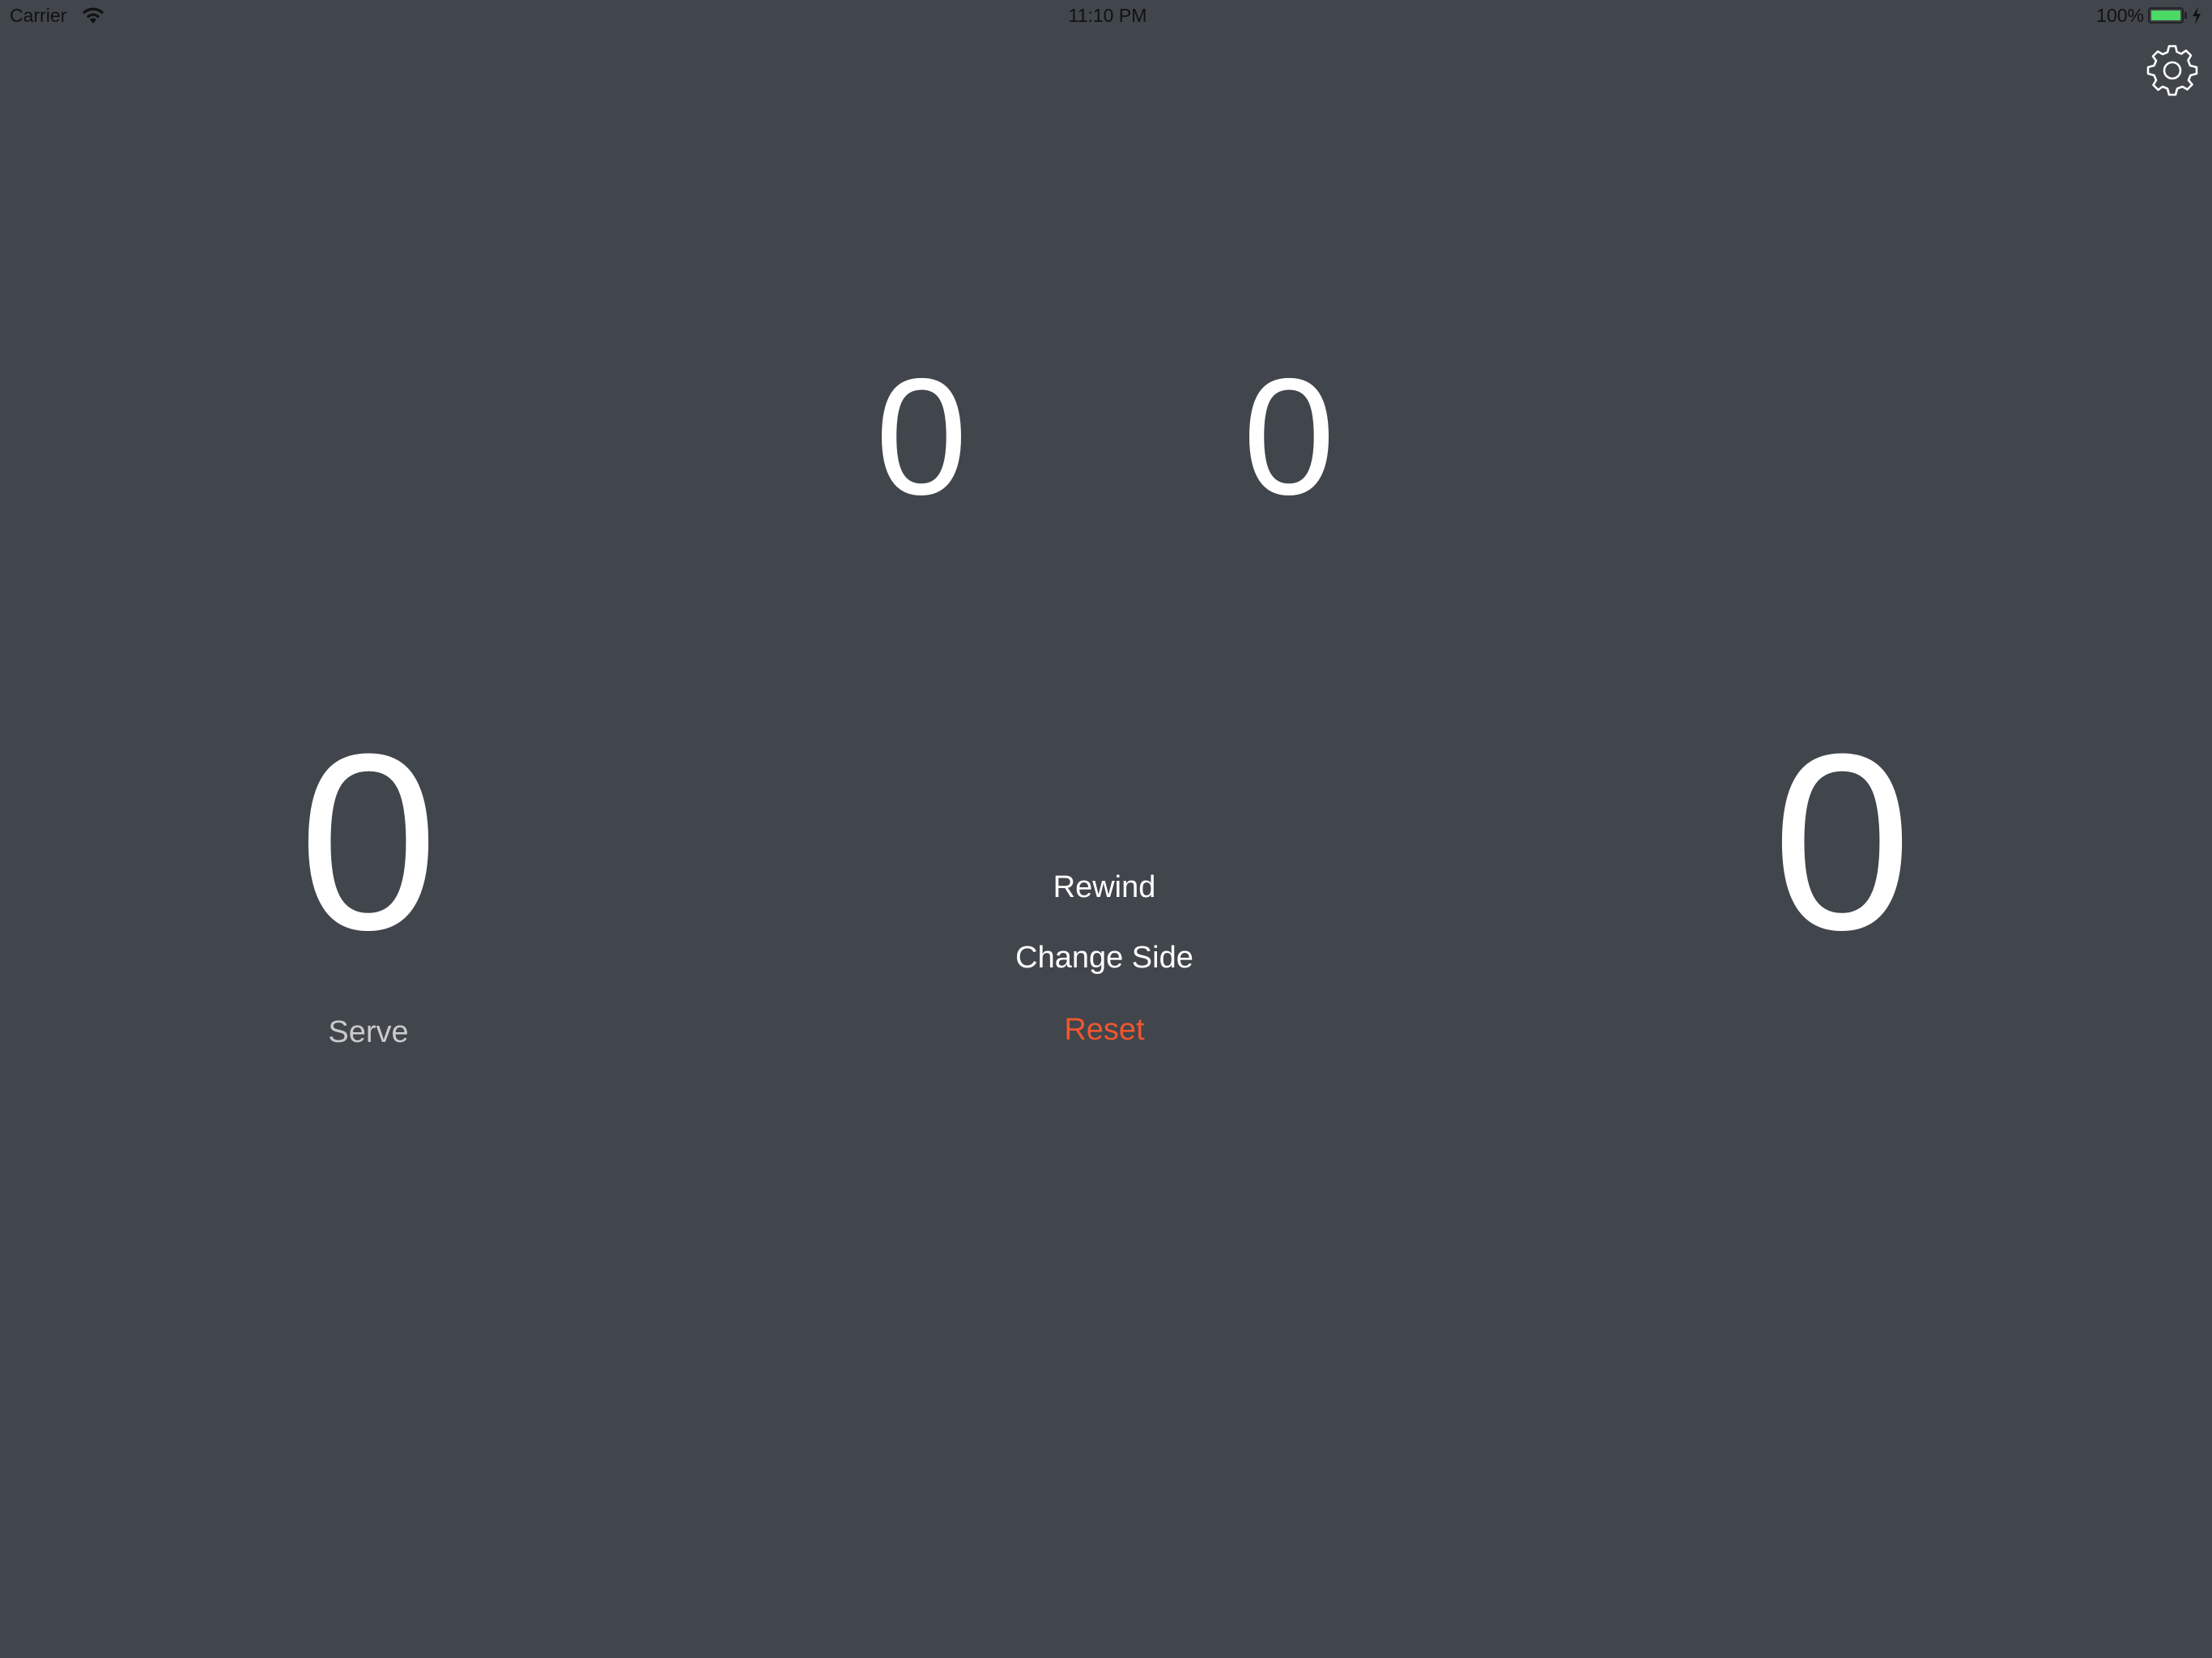 The width and height of the screenshot is (2212, 1658). I want to click on carrier-label: Carrier, so click(38, 15).